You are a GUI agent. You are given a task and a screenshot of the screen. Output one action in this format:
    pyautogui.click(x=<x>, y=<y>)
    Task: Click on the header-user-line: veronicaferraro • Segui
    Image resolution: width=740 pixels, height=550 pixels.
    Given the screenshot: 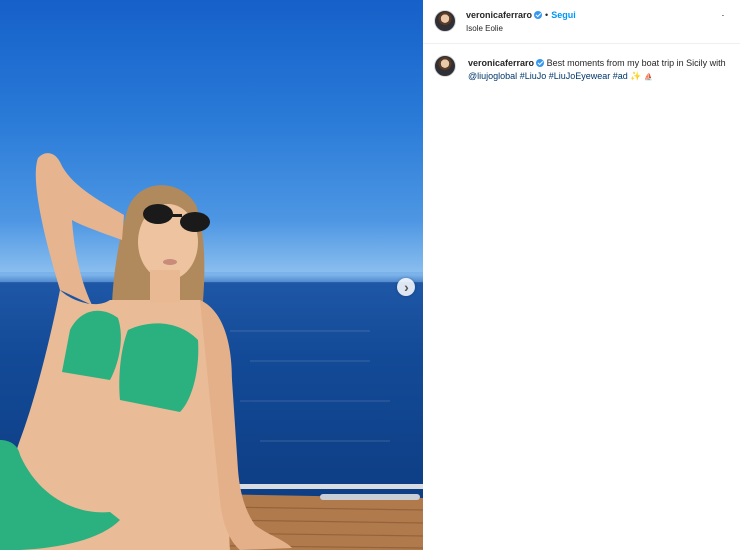 What is the action you would take?
    pyautogui.click(x=521, y=15)
    